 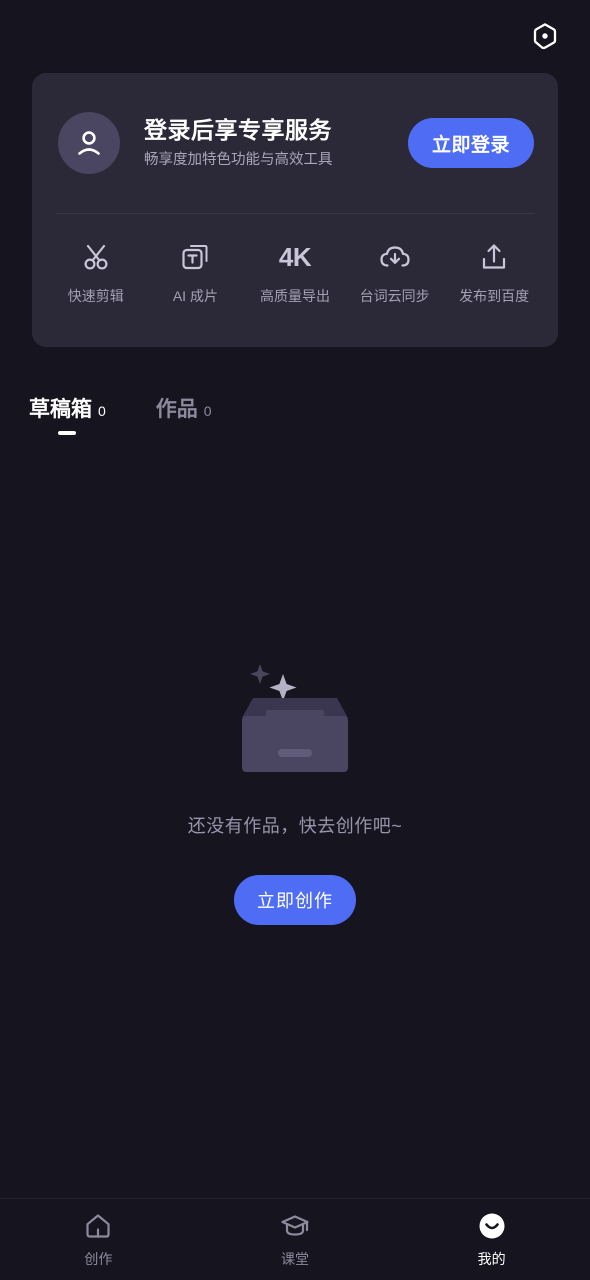 What do you see at coordinates (295, 826) in the screenshot?
I see `empty-state-message: 还没有作品，快去创作吧~` at bounding box center [295, 826].